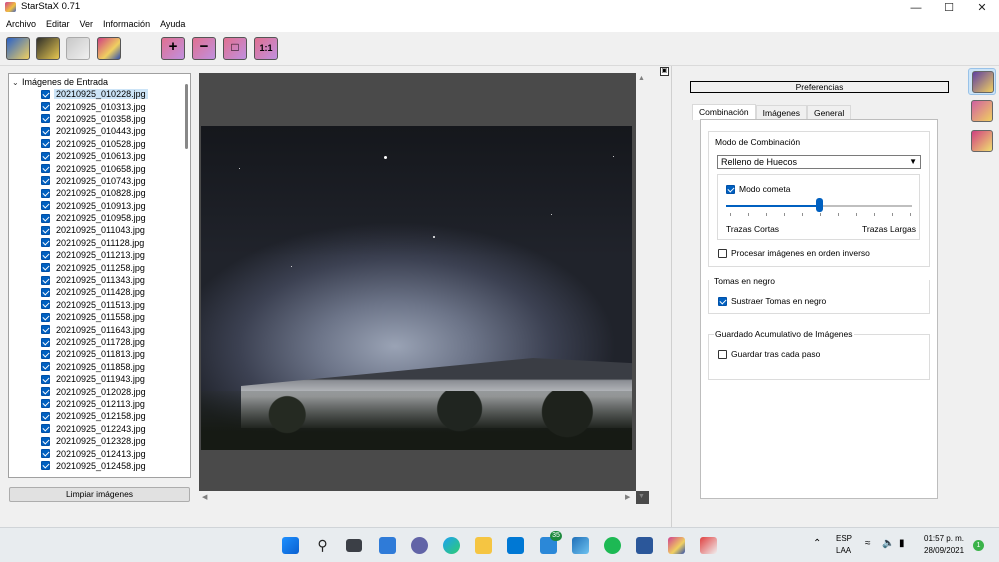 This screenshot has height=562, width=999. What do you see at coordinates (111, 453) in the screenshot?
I see `list-item: 20210925_012413.jpg` at bounding box center [111, 453].